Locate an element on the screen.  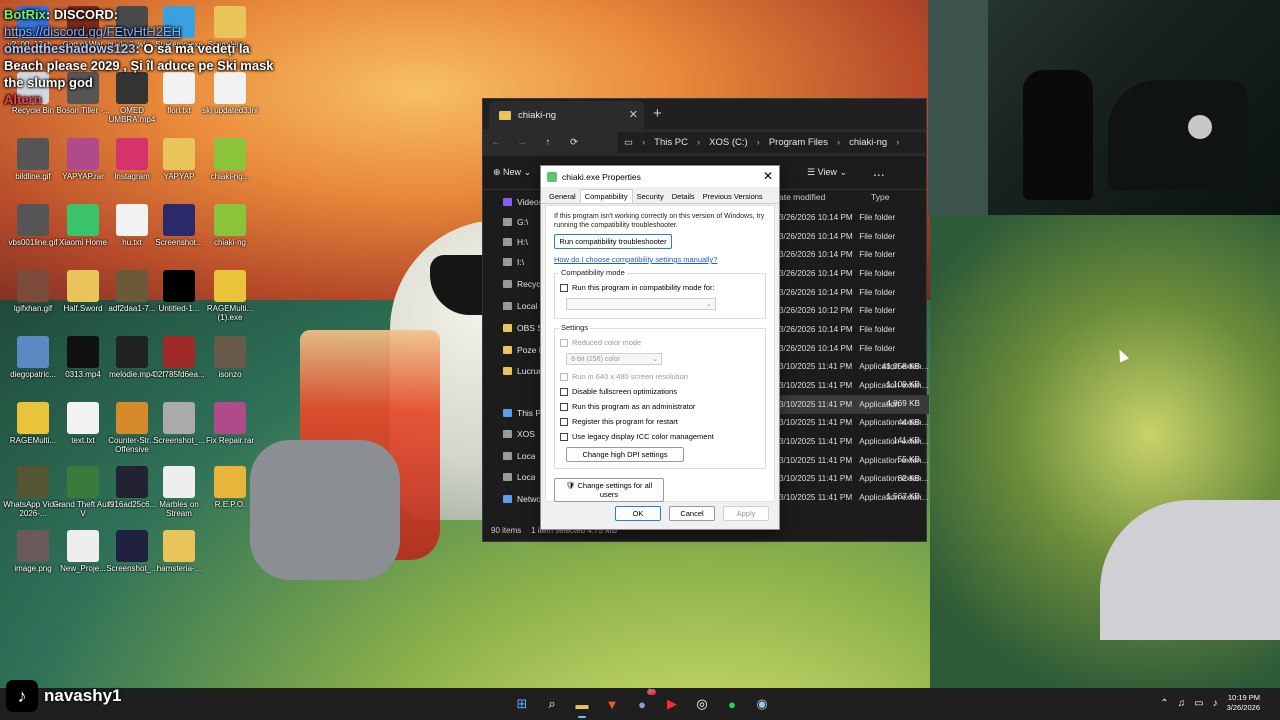
sidebar-item: G:\ is located at coordinates (505, 221).